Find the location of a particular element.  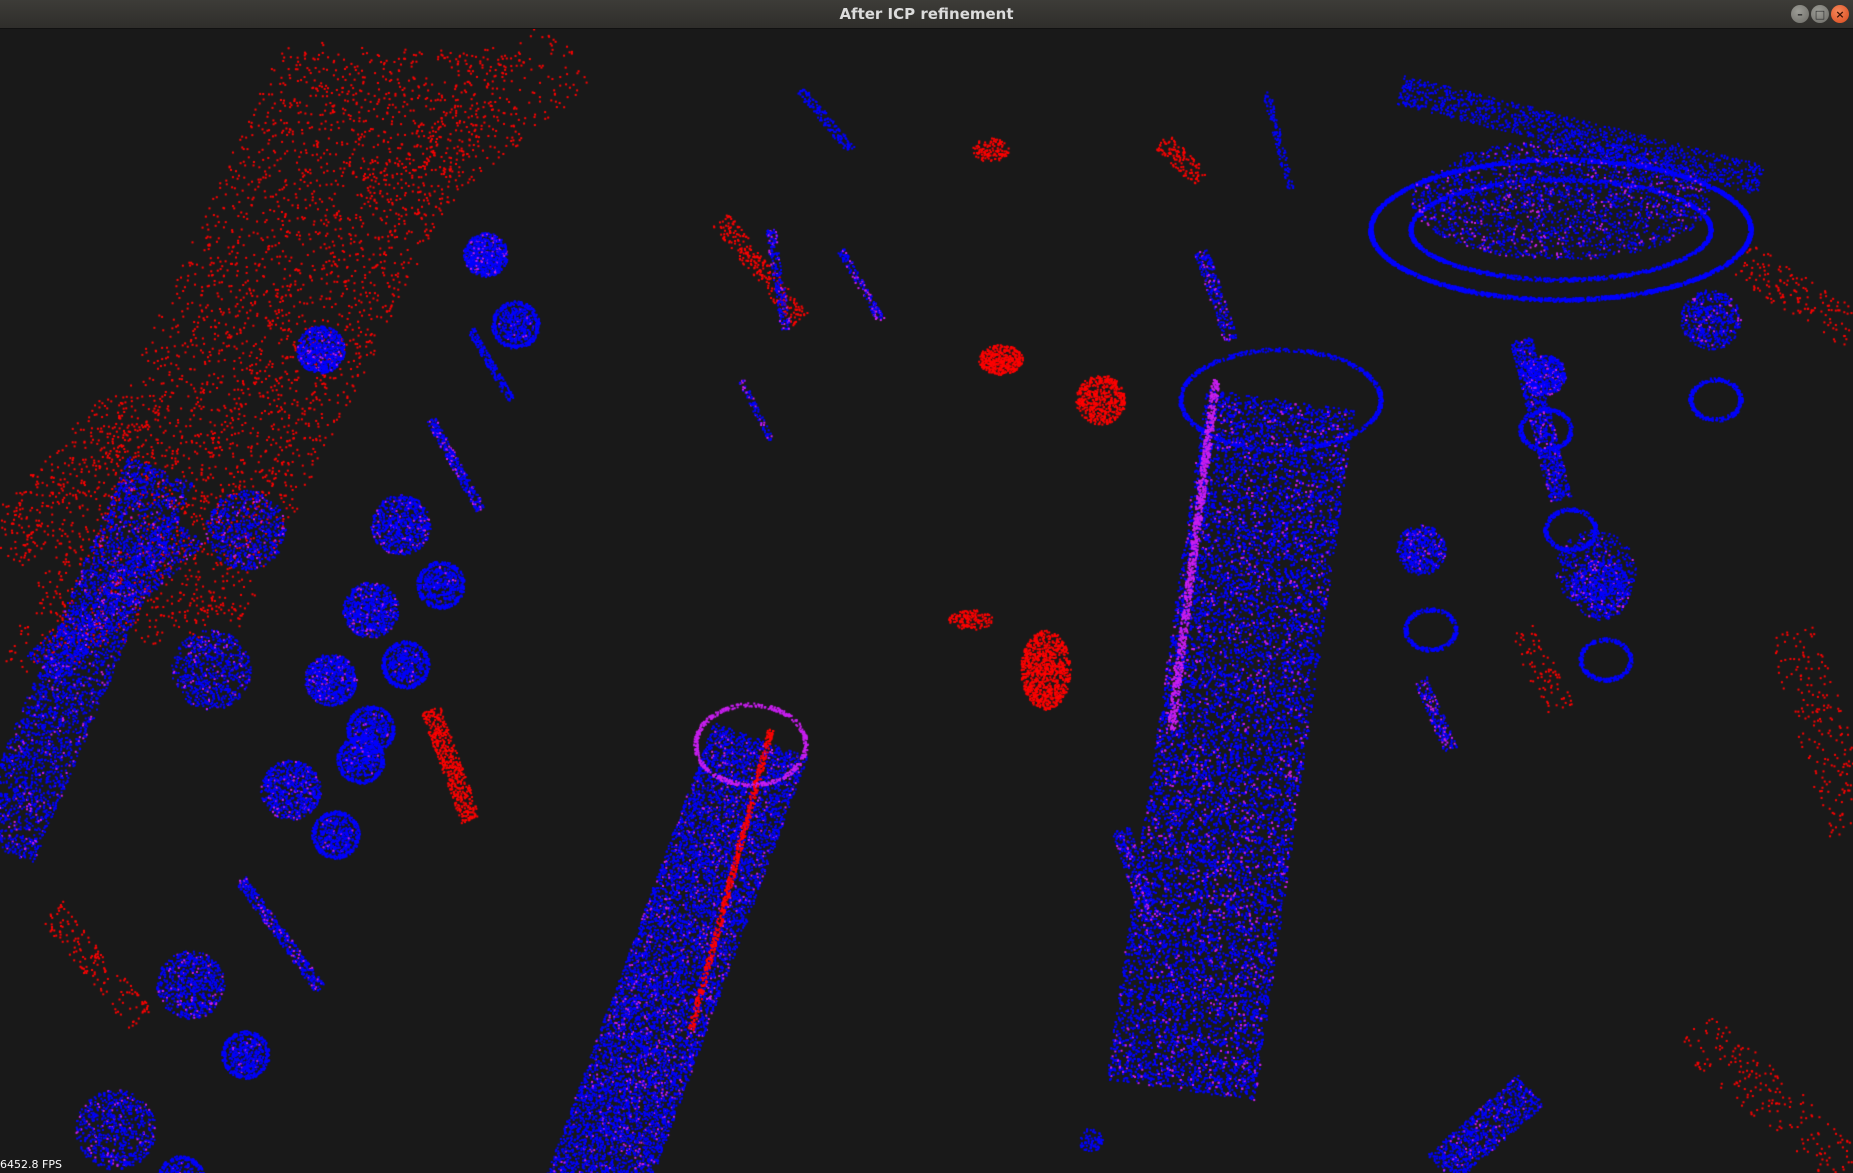

close-button: × is located at coordinates (1840, 14).